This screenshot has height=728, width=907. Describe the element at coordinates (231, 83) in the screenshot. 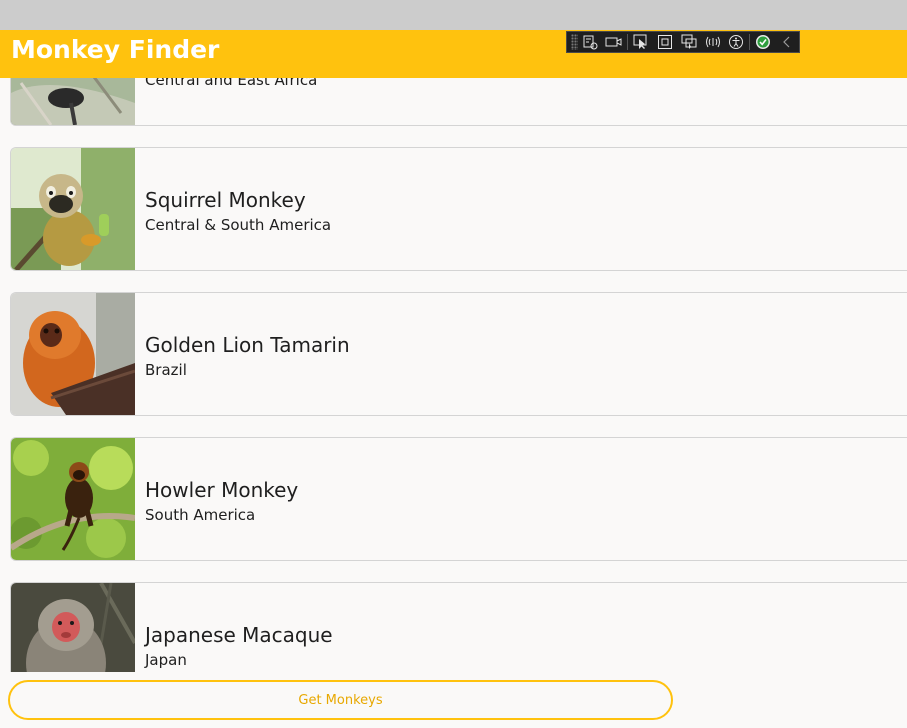

I see `monkey-location: Central and East Africa` at that location.